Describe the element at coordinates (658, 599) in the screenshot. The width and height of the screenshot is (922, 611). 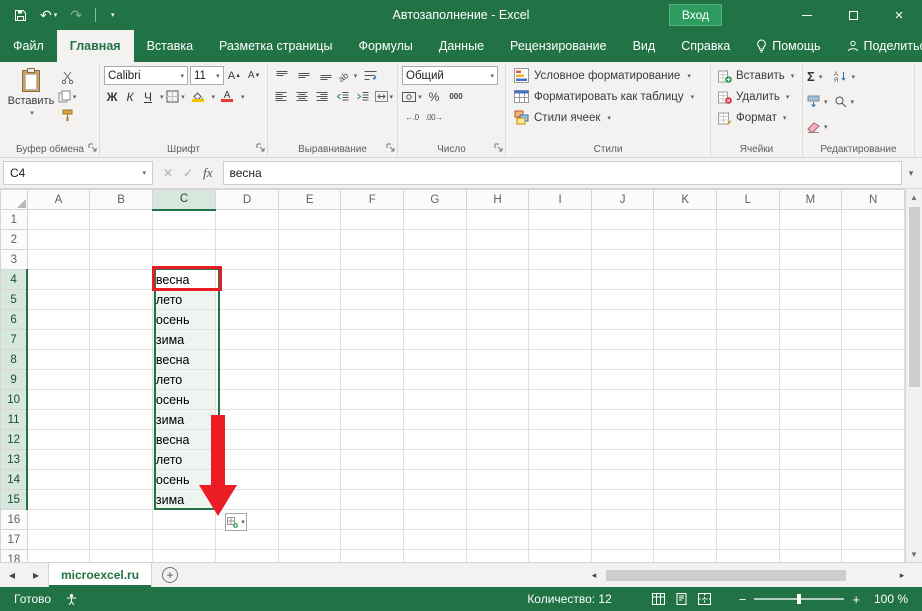
I see `view-normal-icon` at that location.